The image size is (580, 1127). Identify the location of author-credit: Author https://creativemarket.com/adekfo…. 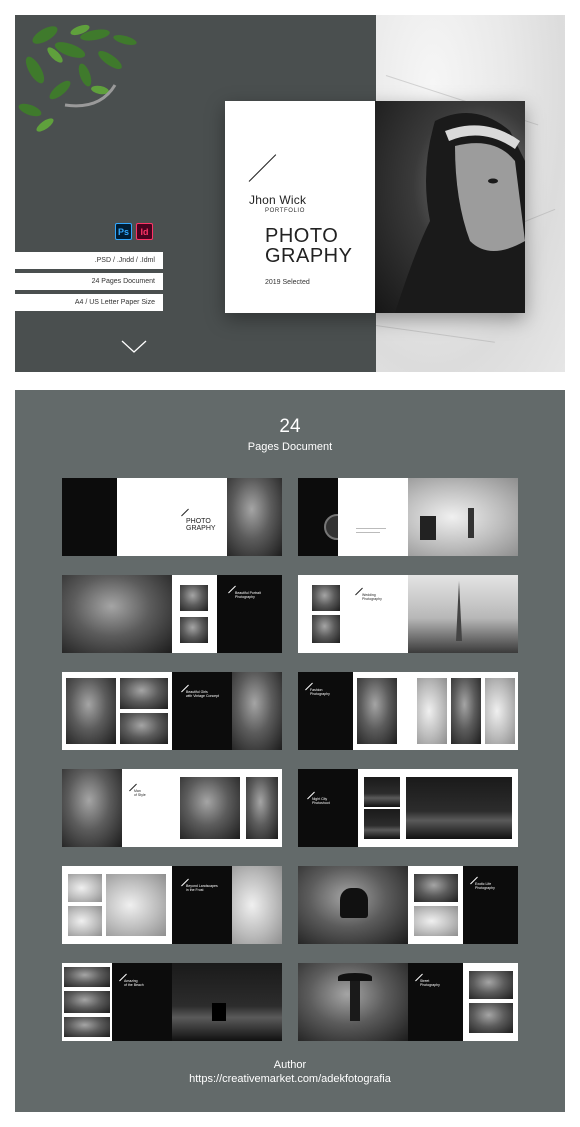
(290, 1072).